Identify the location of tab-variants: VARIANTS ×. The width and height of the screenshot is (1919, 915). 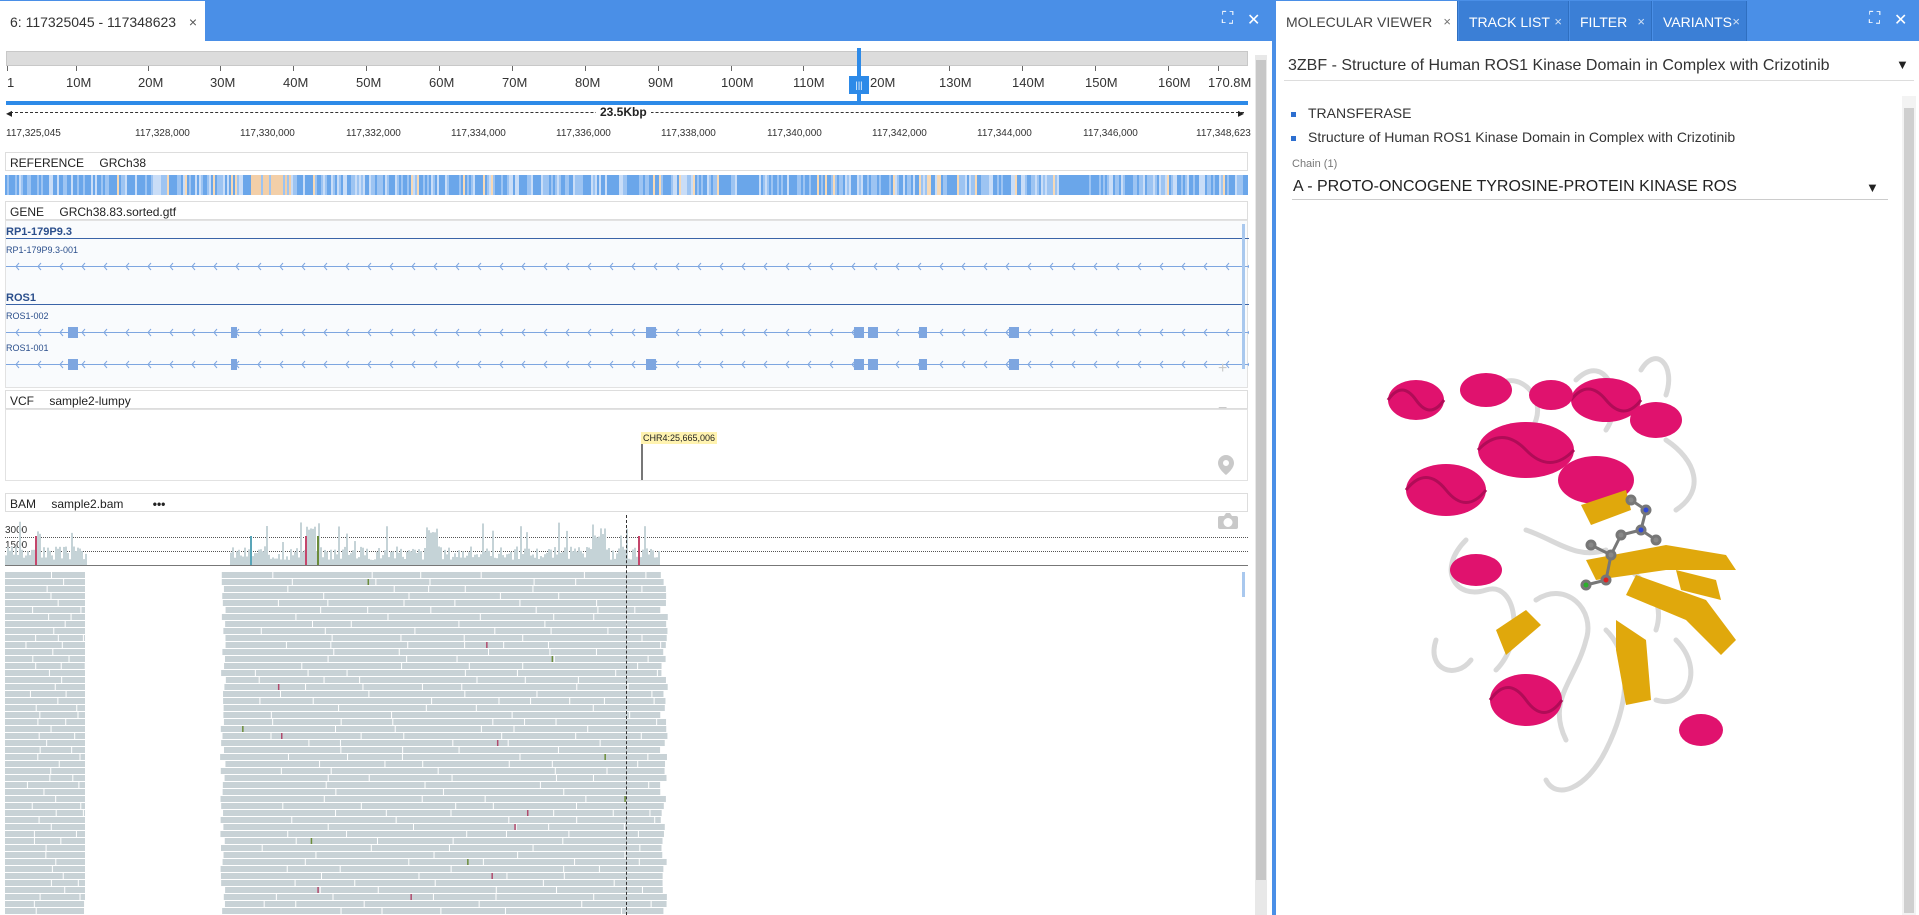
(1700, 21).